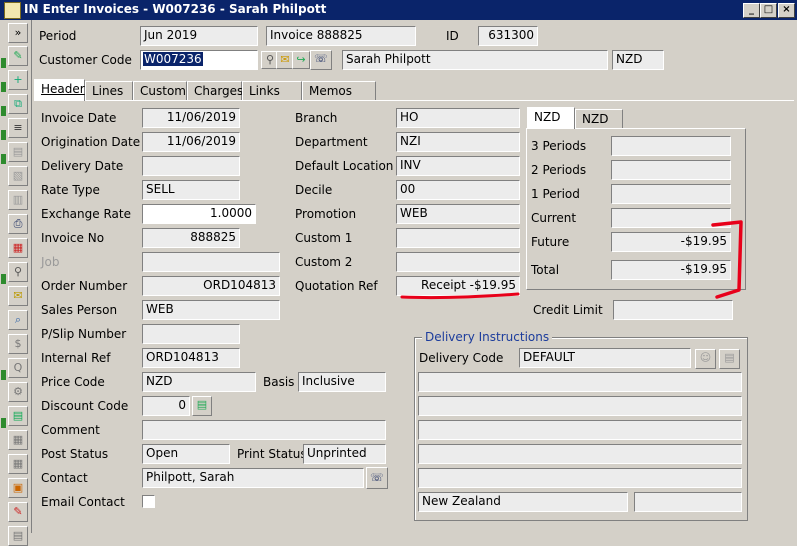  What do you see at coordinates (18, 536) in the screenshot?
I see `misc-icon: ▤` at bounding box center [18, 536].